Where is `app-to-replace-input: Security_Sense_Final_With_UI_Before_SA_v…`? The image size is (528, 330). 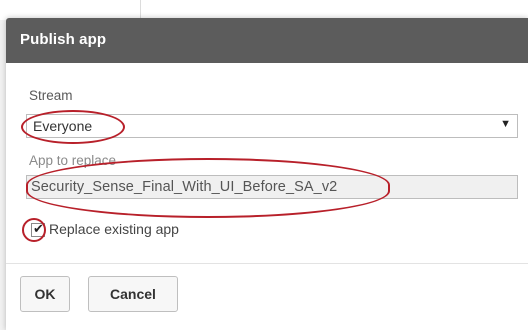 app-to-replace-input: Security_Sense_Final_With_UI_Before_SA_v… is located at coordinates (272, 187).